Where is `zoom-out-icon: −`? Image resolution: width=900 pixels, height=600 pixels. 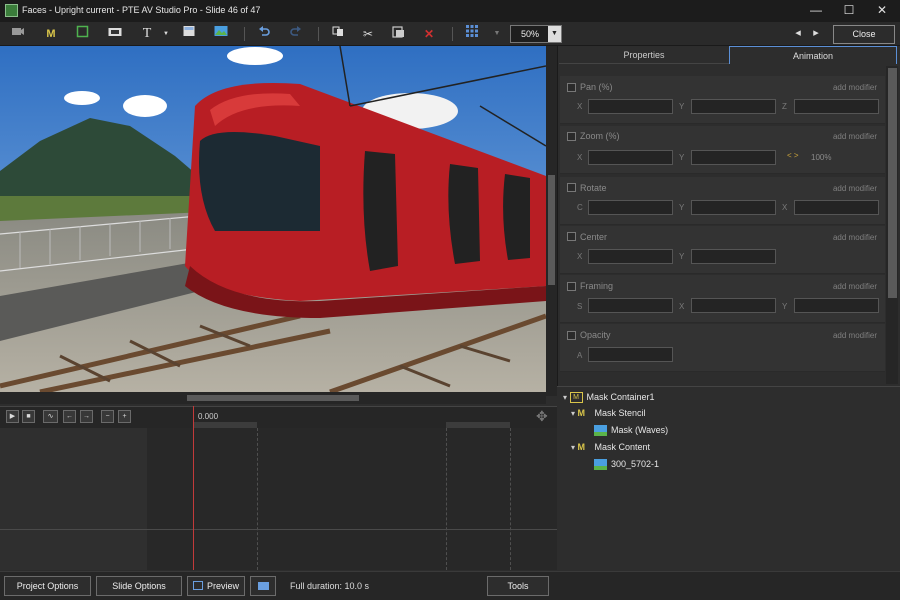
zoom-out-icon: − is located at coordinates (107, 416).